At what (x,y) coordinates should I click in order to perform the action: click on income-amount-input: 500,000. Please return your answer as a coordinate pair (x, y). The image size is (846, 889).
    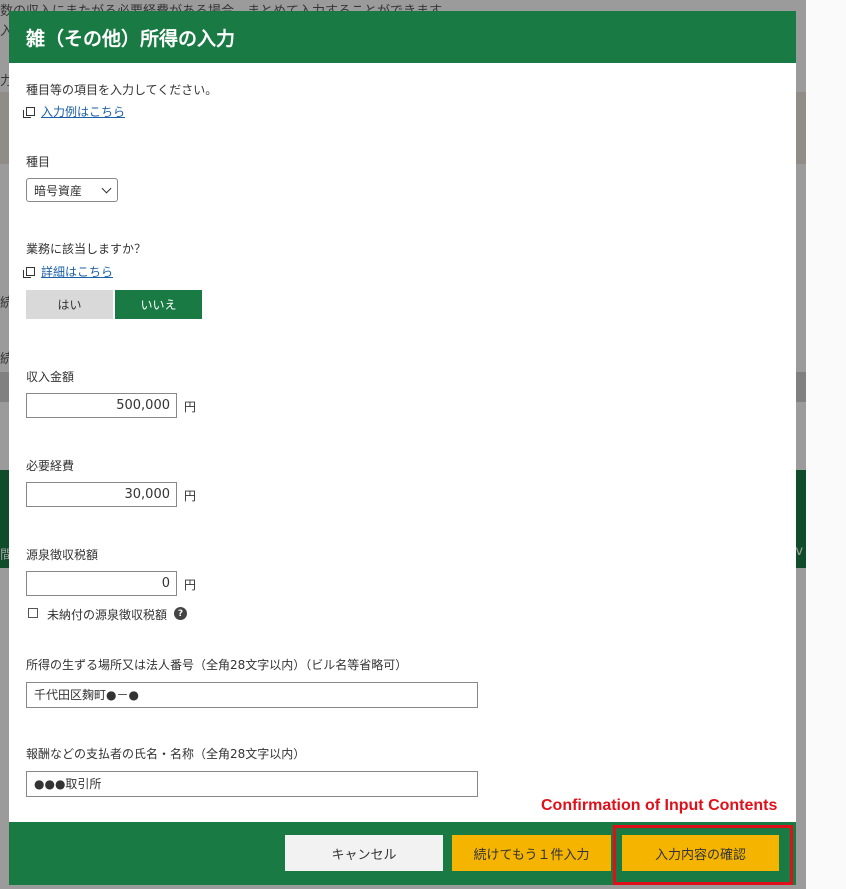
    Looking at the image, I should click on (101, 405).